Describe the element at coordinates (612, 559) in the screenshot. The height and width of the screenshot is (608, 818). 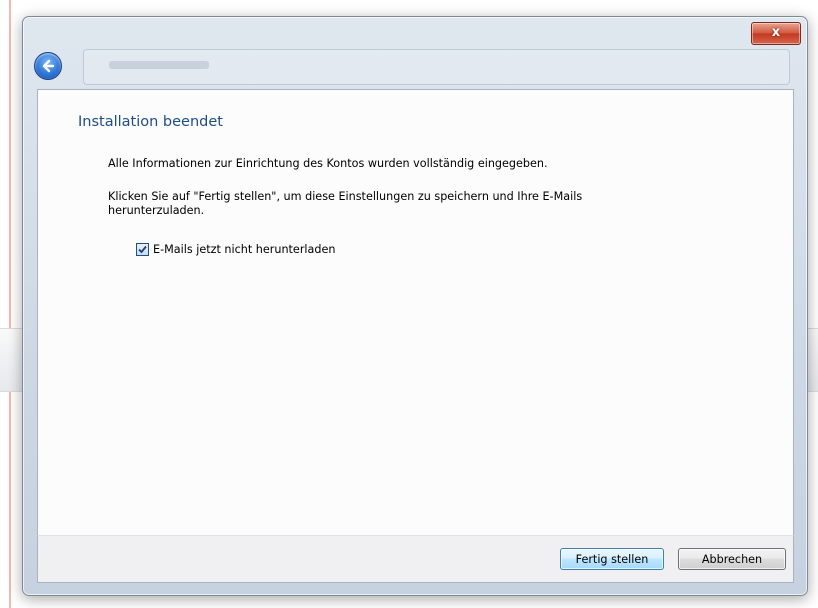
I see `finish-button: Fertig stellen` at that location.